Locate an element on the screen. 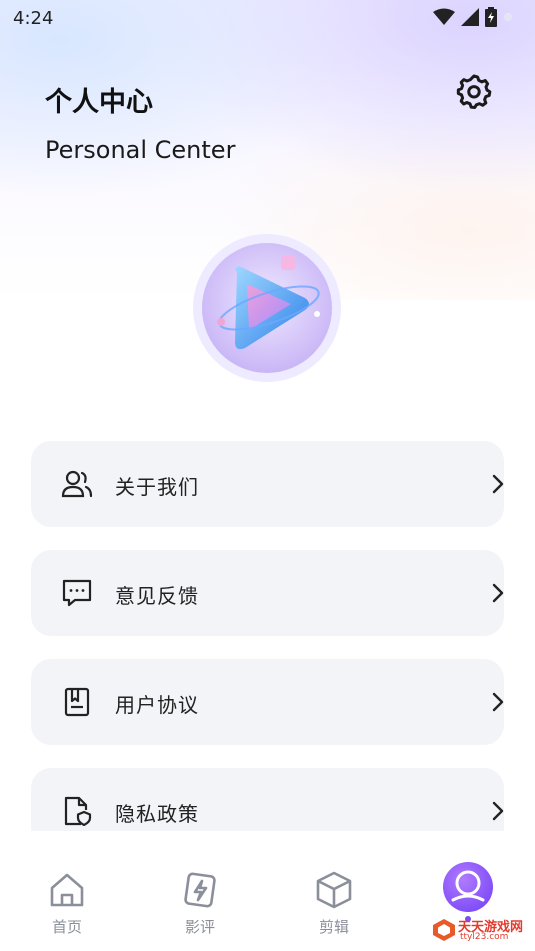 The width and height of the screenshot is (535, 951). menu-item-label: 用户协议 is located at coordinates (157, 705).